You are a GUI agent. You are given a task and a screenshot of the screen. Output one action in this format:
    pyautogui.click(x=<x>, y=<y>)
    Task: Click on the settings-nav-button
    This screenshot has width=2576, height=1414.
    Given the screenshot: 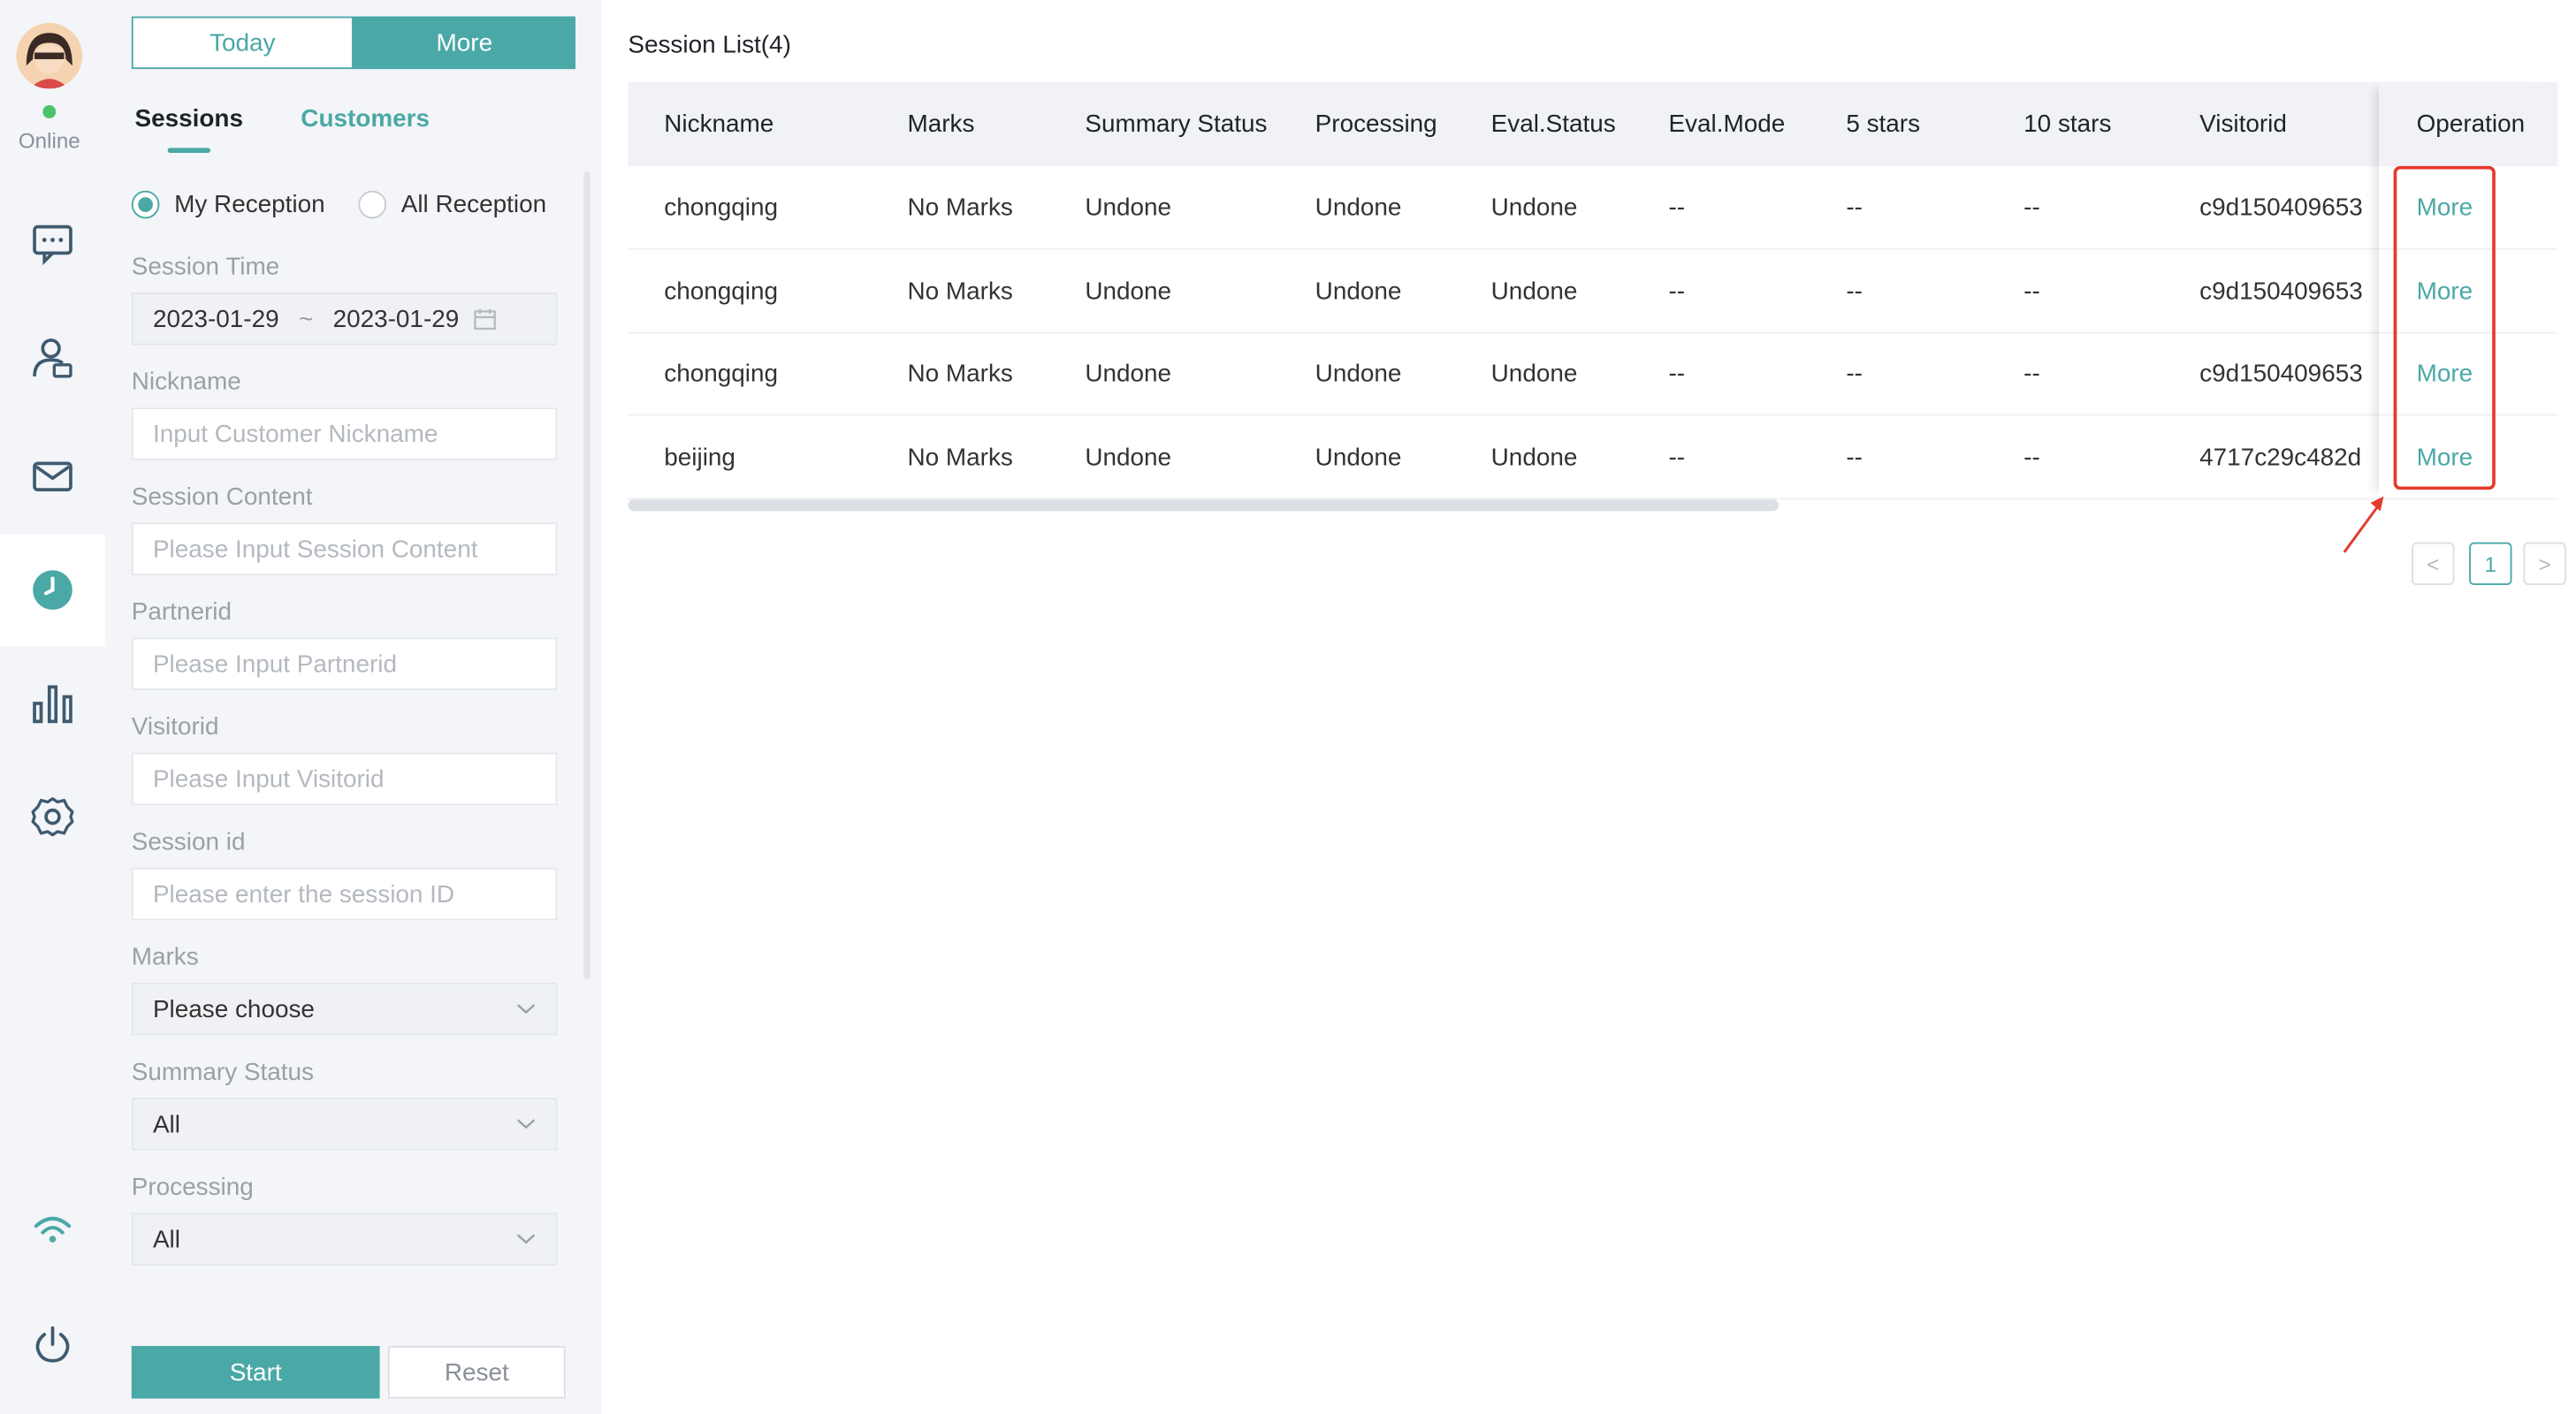 What is the action you would take?
    pyautogui.click(x=52, y=817)
    